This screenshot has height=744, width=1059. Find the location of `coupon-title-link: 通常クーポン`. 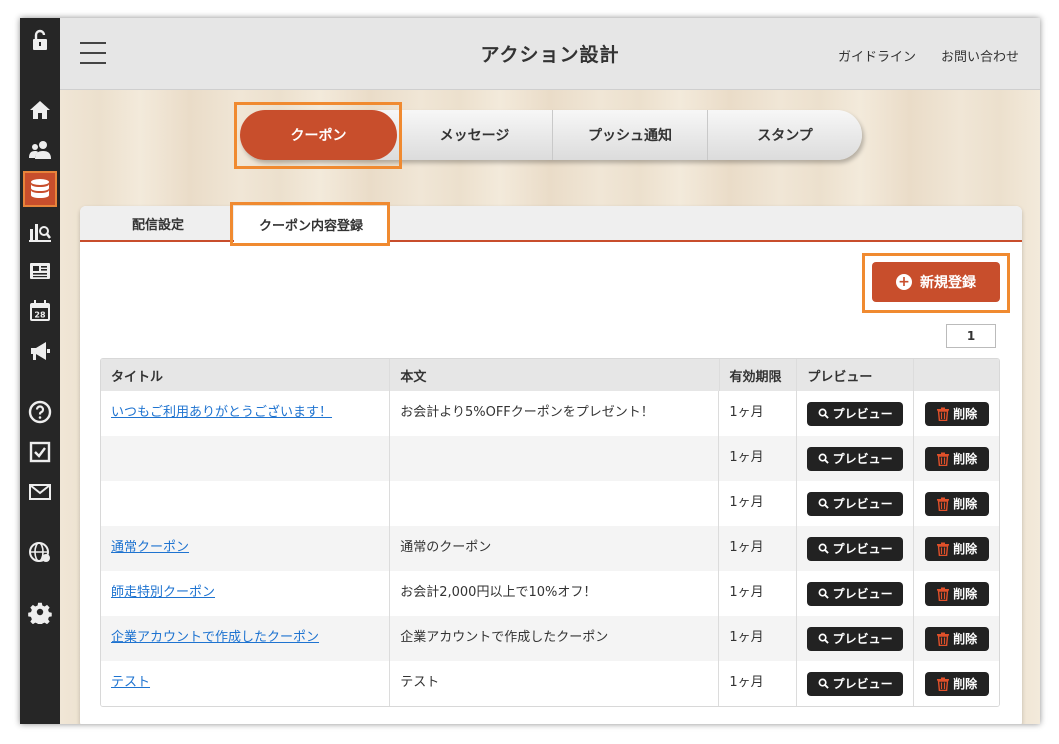

coupon-title-link: 通常クーポン is located at coordinates (150, 545).